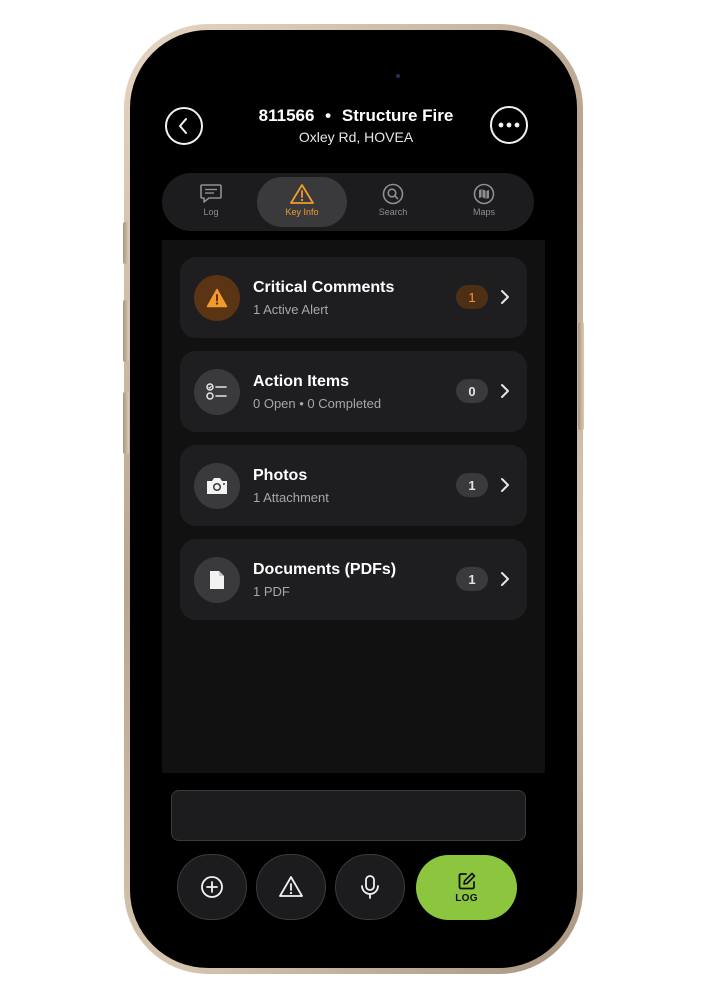 This screenshot has height=1000, width=707. I want to click on tab-label: Key Info, so click(302, 212).